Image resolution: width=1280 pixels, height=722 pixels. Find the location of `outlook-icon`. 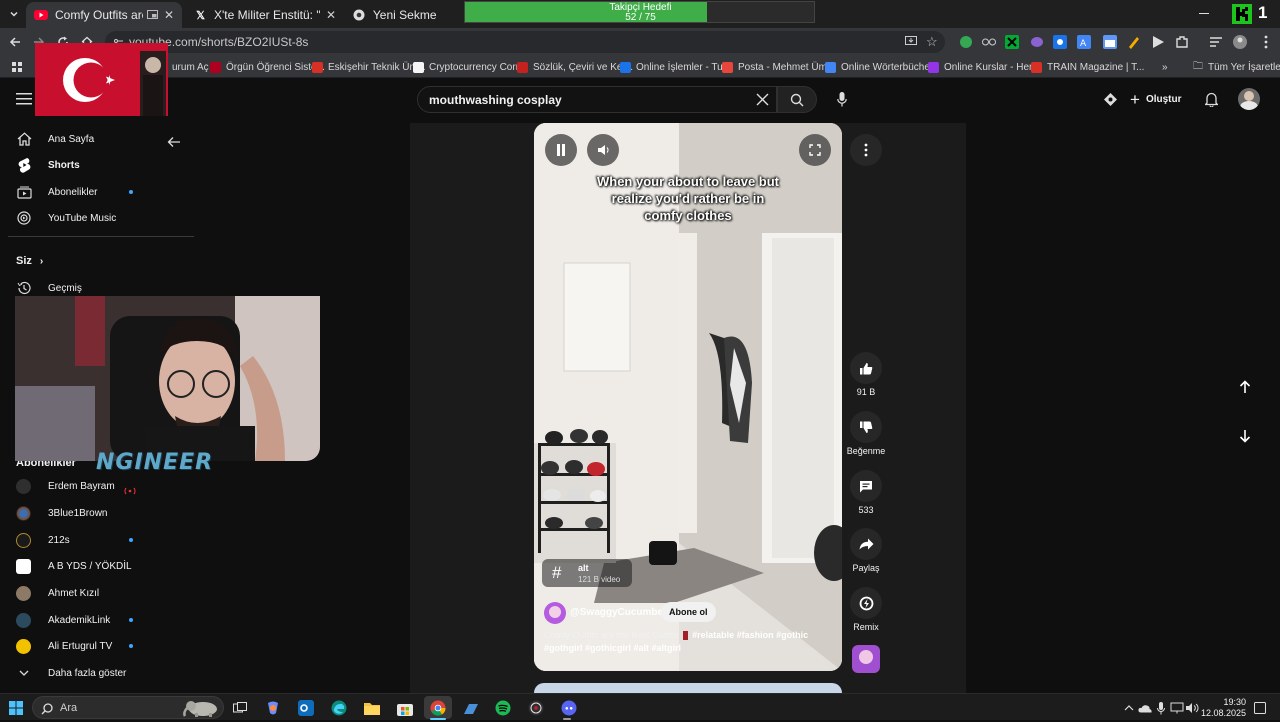

outlook-icon is located at coordinates (306, 708).